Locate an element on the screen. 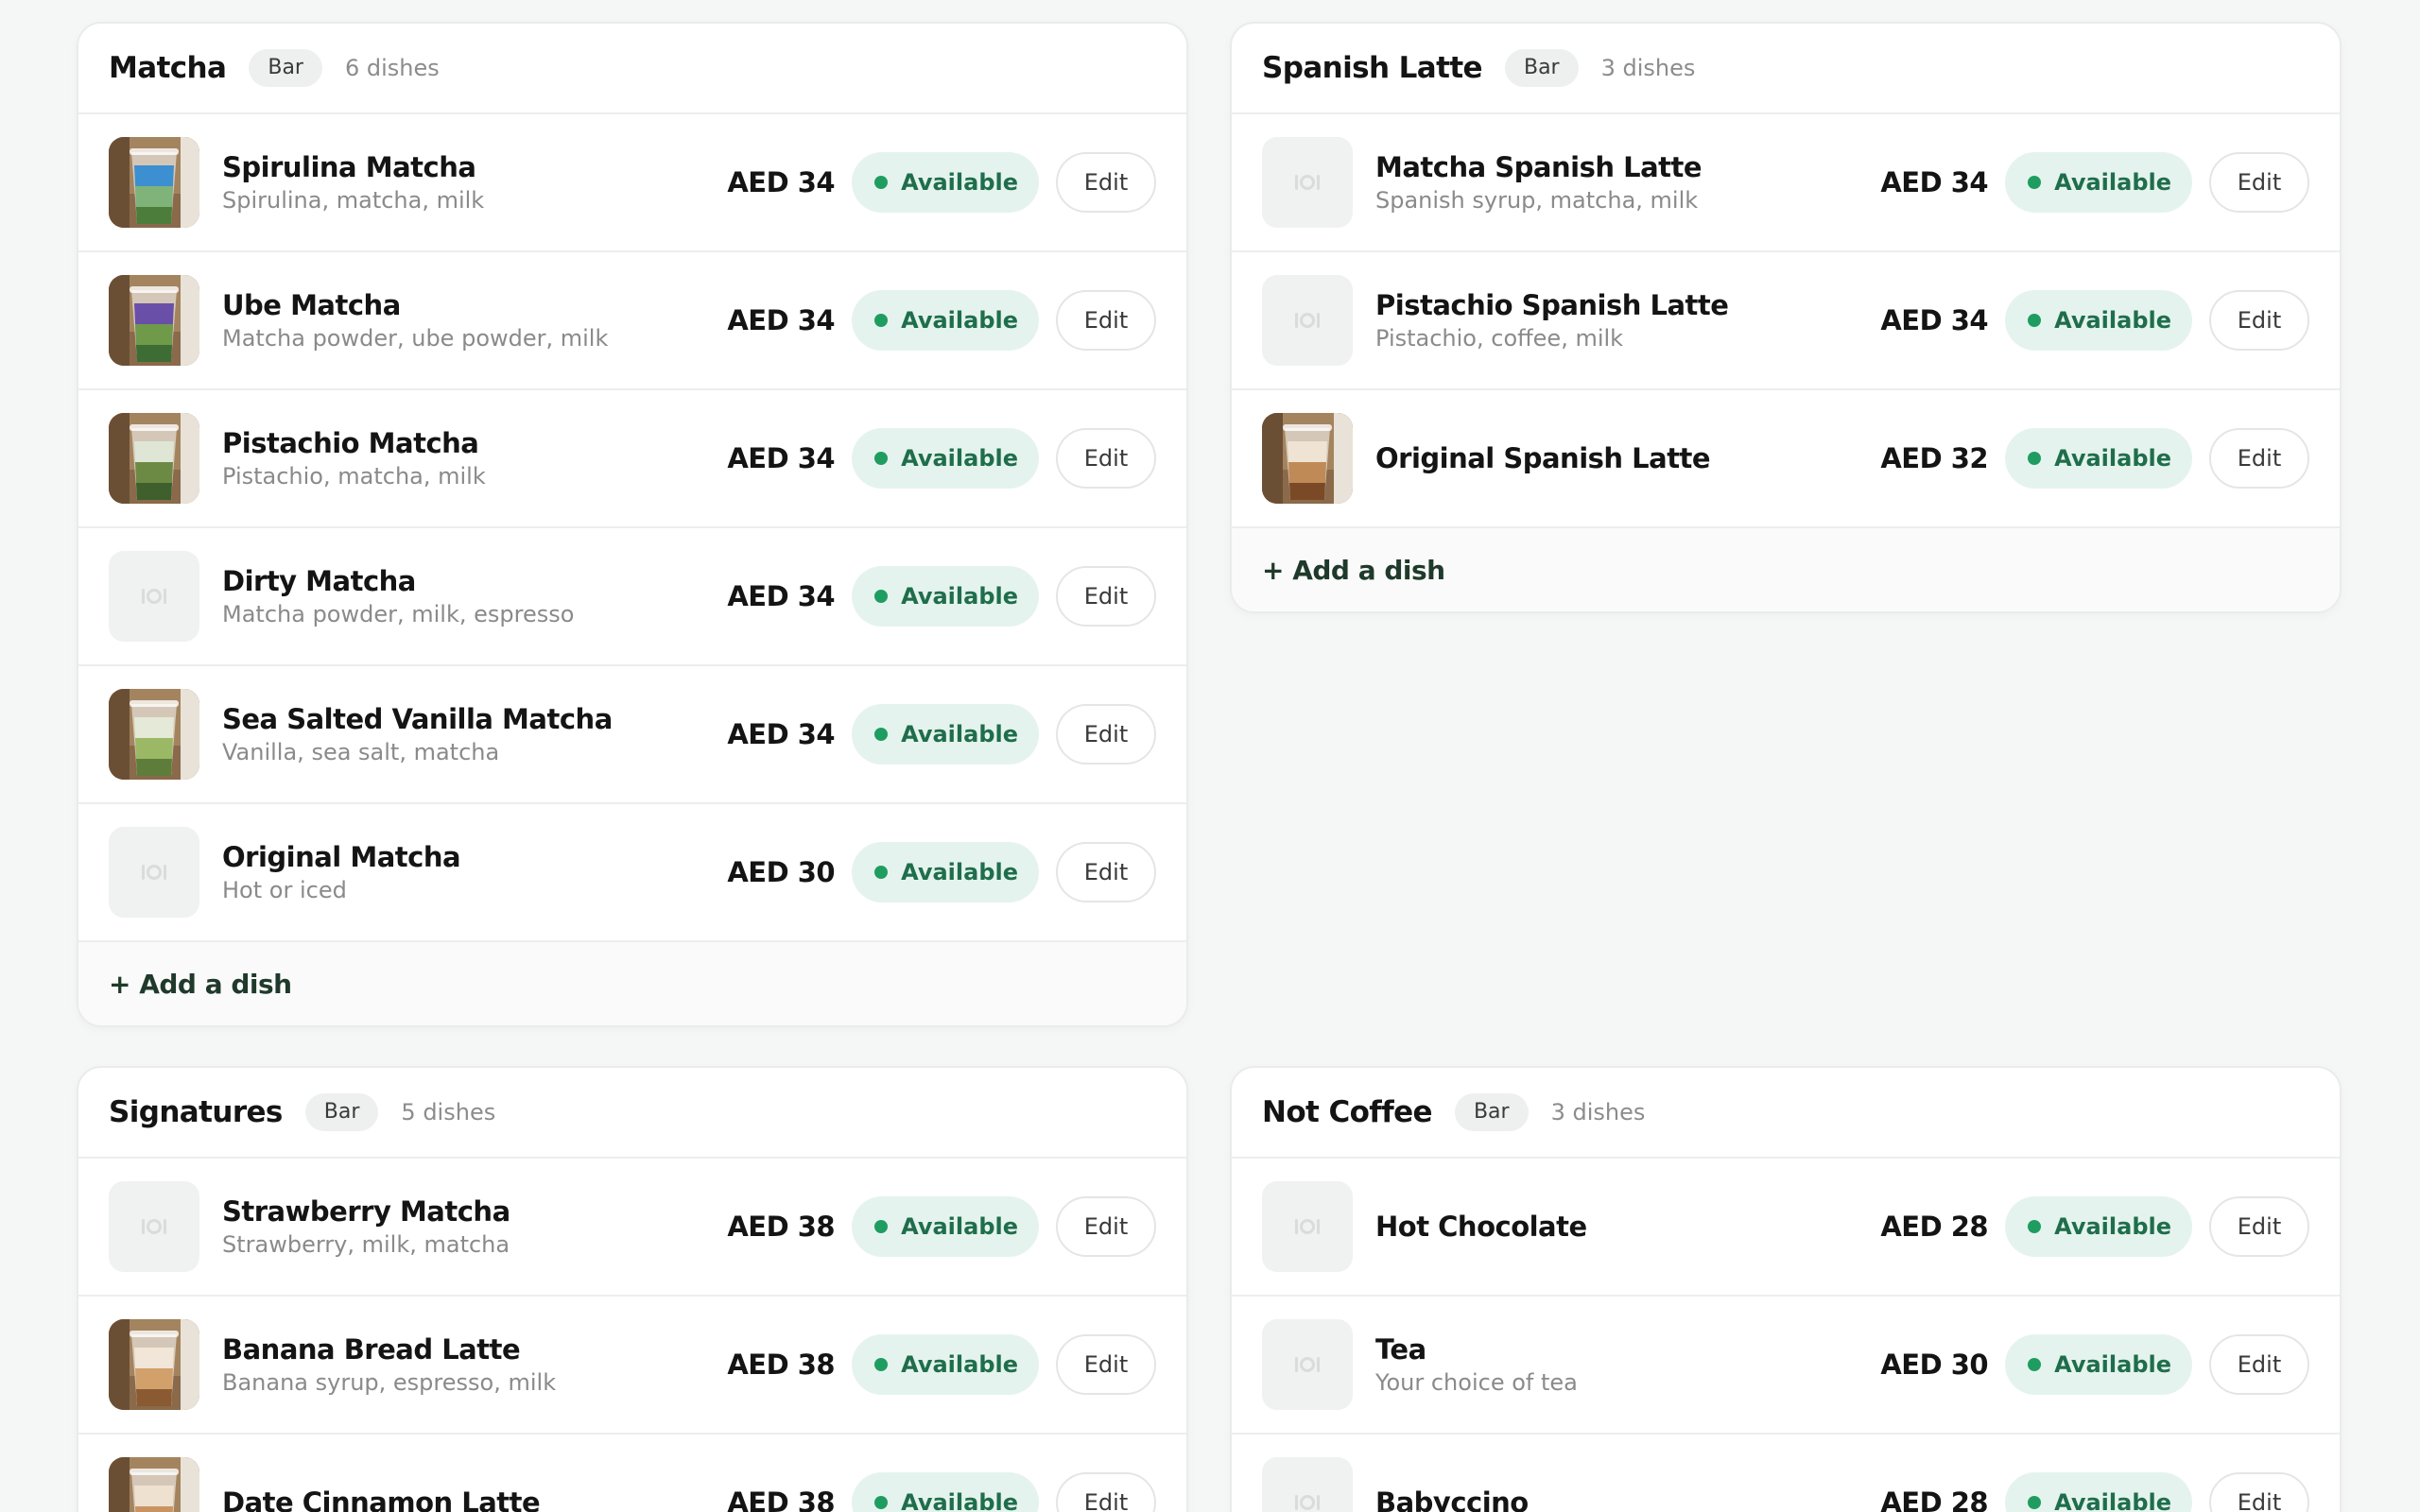  dish-name: Babyccino is located at coordinates (1452, 1499).